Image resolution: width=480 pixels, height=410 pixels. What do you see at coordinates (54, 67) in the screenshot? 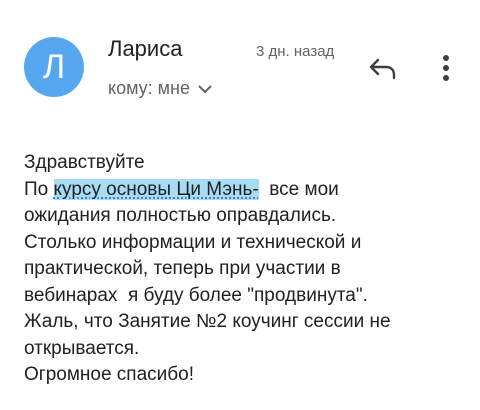
I see `sender-avatar: Л` at bounding box center [54, 67].